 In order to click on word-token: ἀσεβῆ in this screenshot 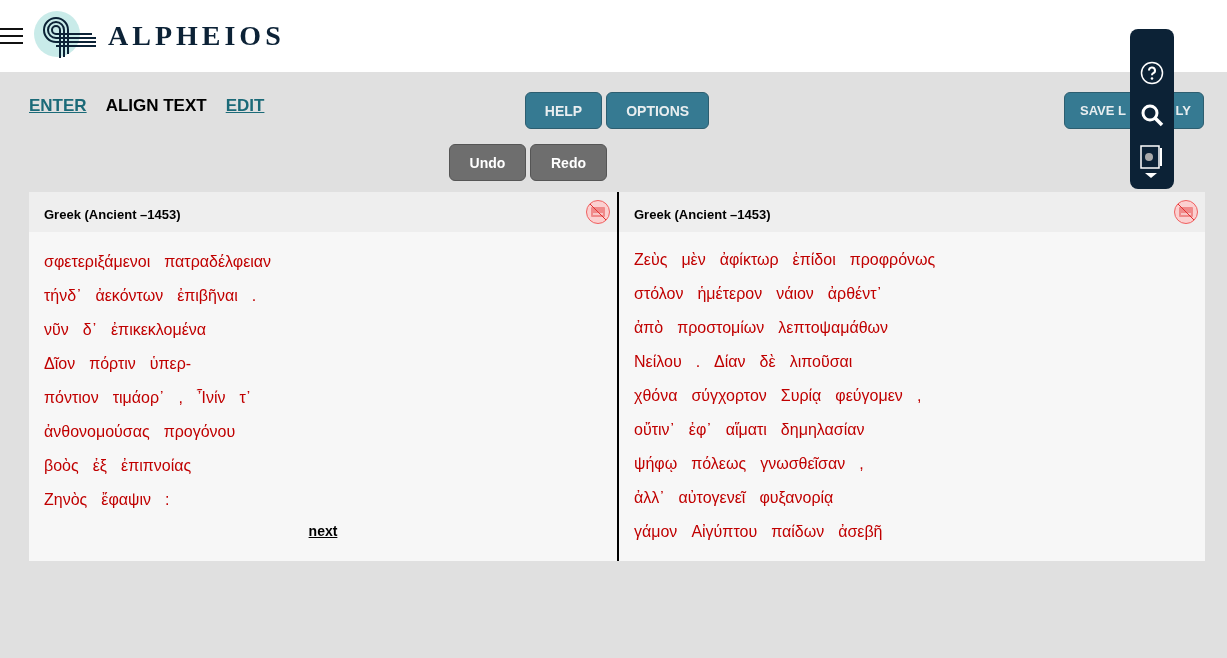, I will do `click(860, 532)`.